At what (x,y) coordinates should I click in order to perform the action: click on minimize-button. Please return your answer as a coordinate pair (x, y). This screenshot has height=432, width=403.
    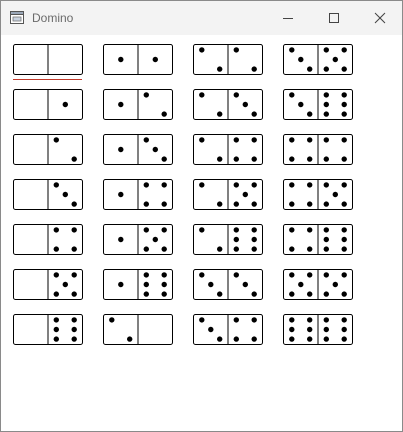
    Looking at the image, I should click on (288, 18).